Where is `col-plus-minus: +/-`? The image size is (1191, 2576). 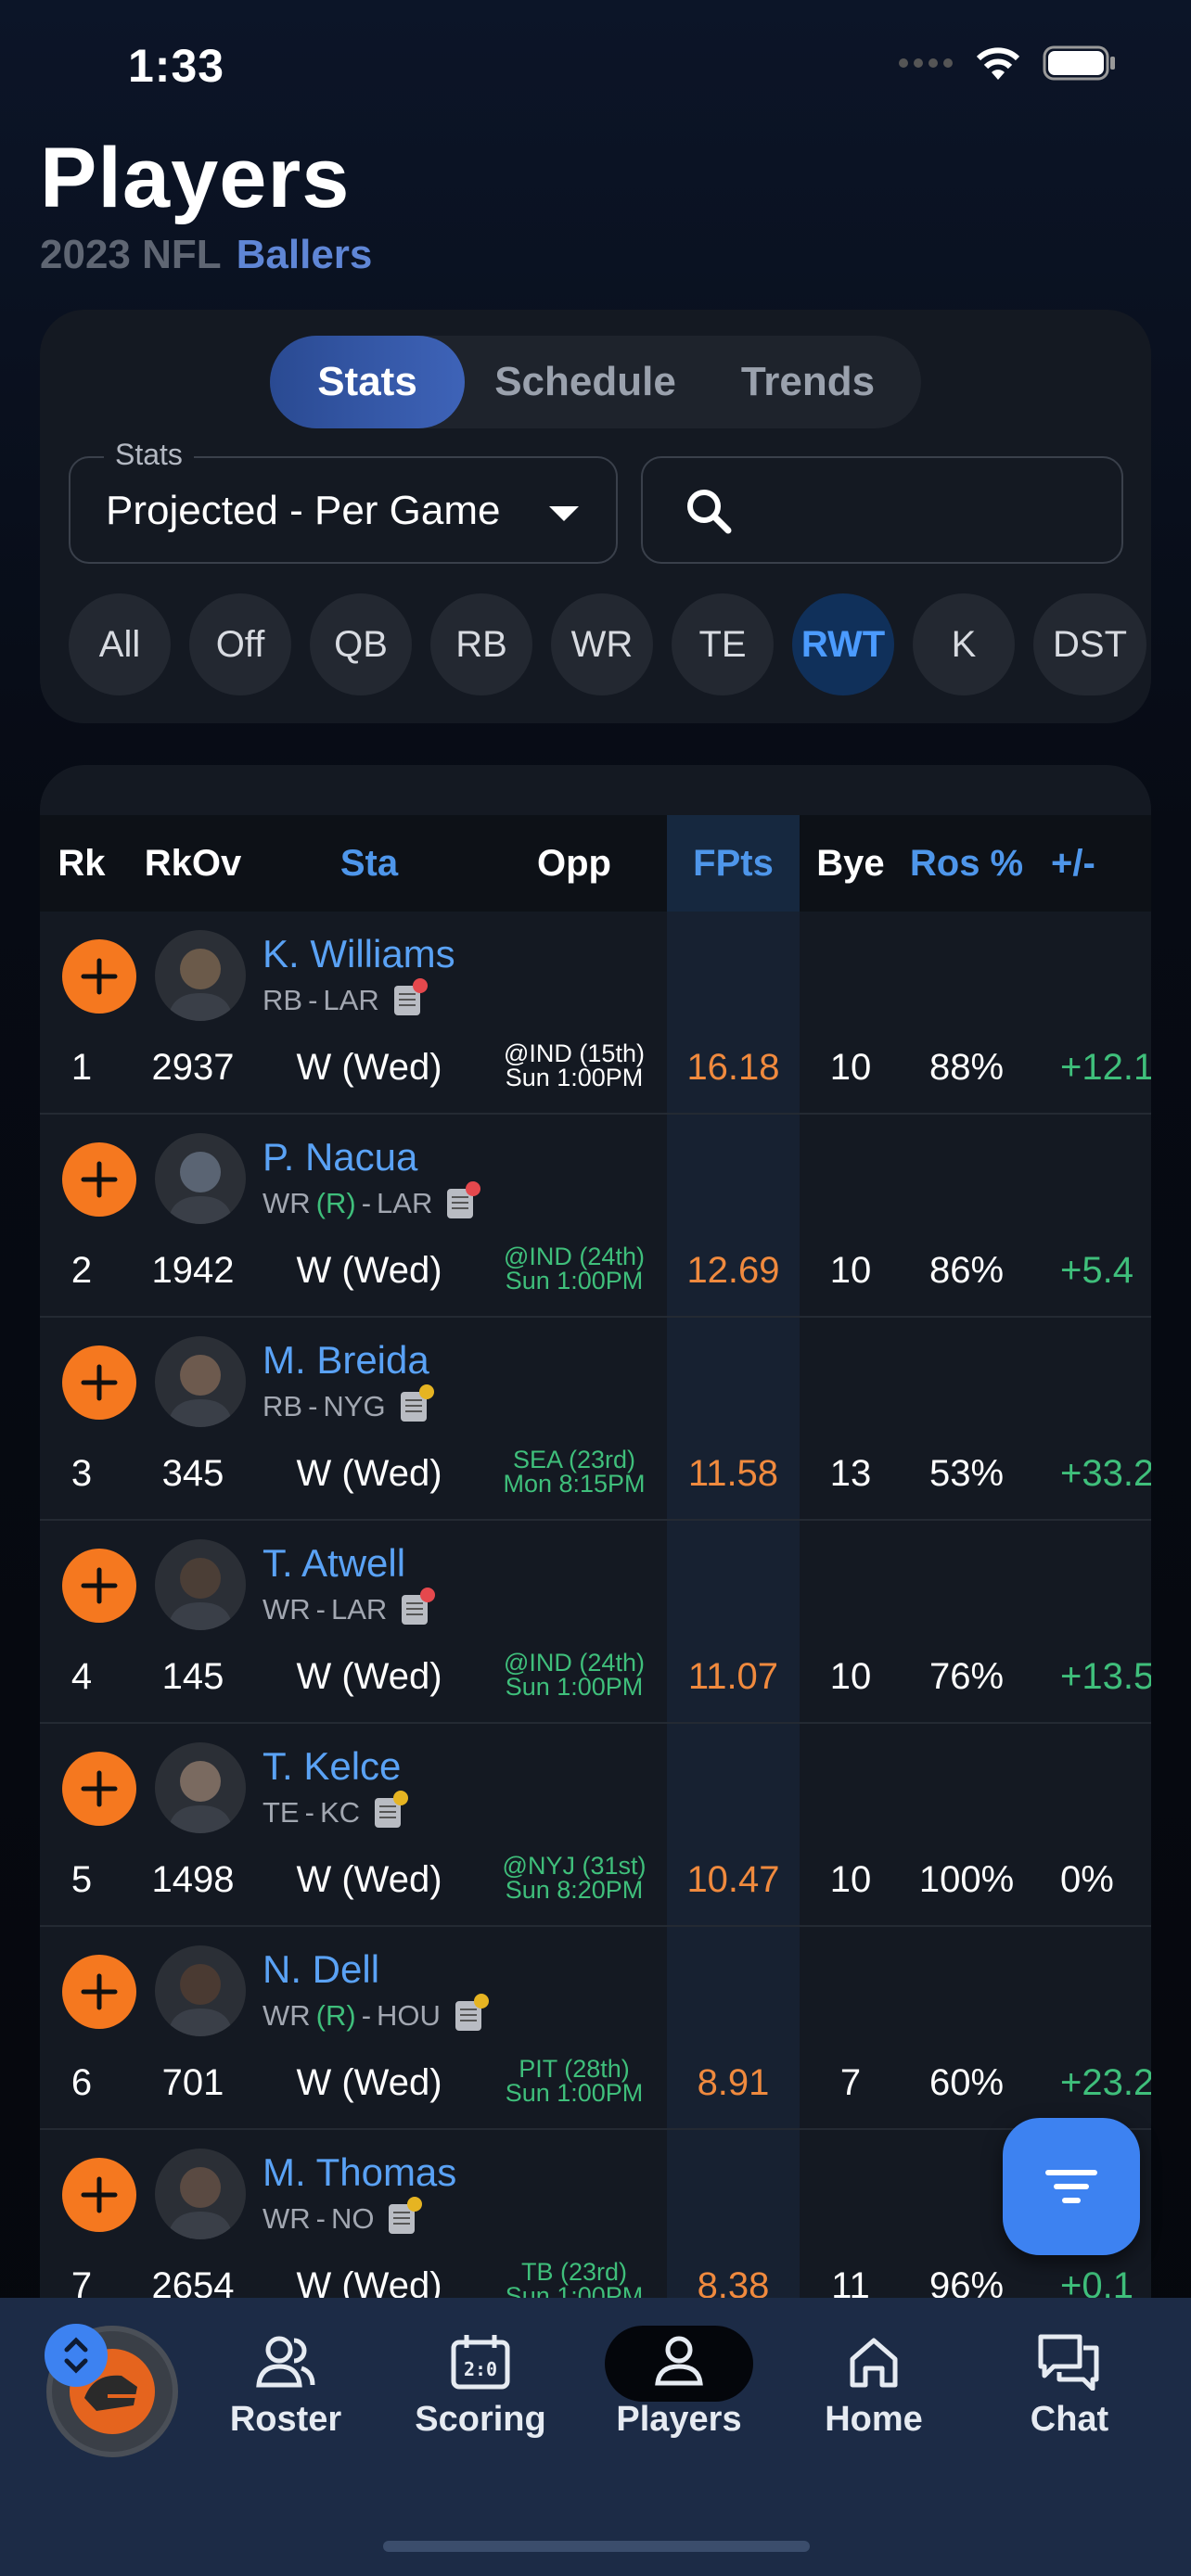
col-plus-minus: +/- is located at coordinates (1101, 863).